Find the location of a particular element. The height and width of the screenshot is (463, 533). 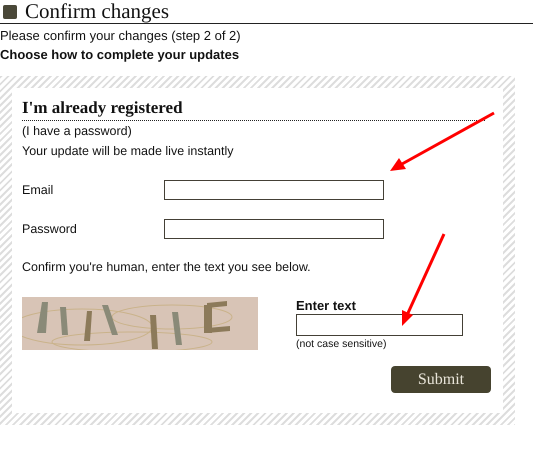

subtitle: Choose how to complete your updates is located at coordinates (120, 55).